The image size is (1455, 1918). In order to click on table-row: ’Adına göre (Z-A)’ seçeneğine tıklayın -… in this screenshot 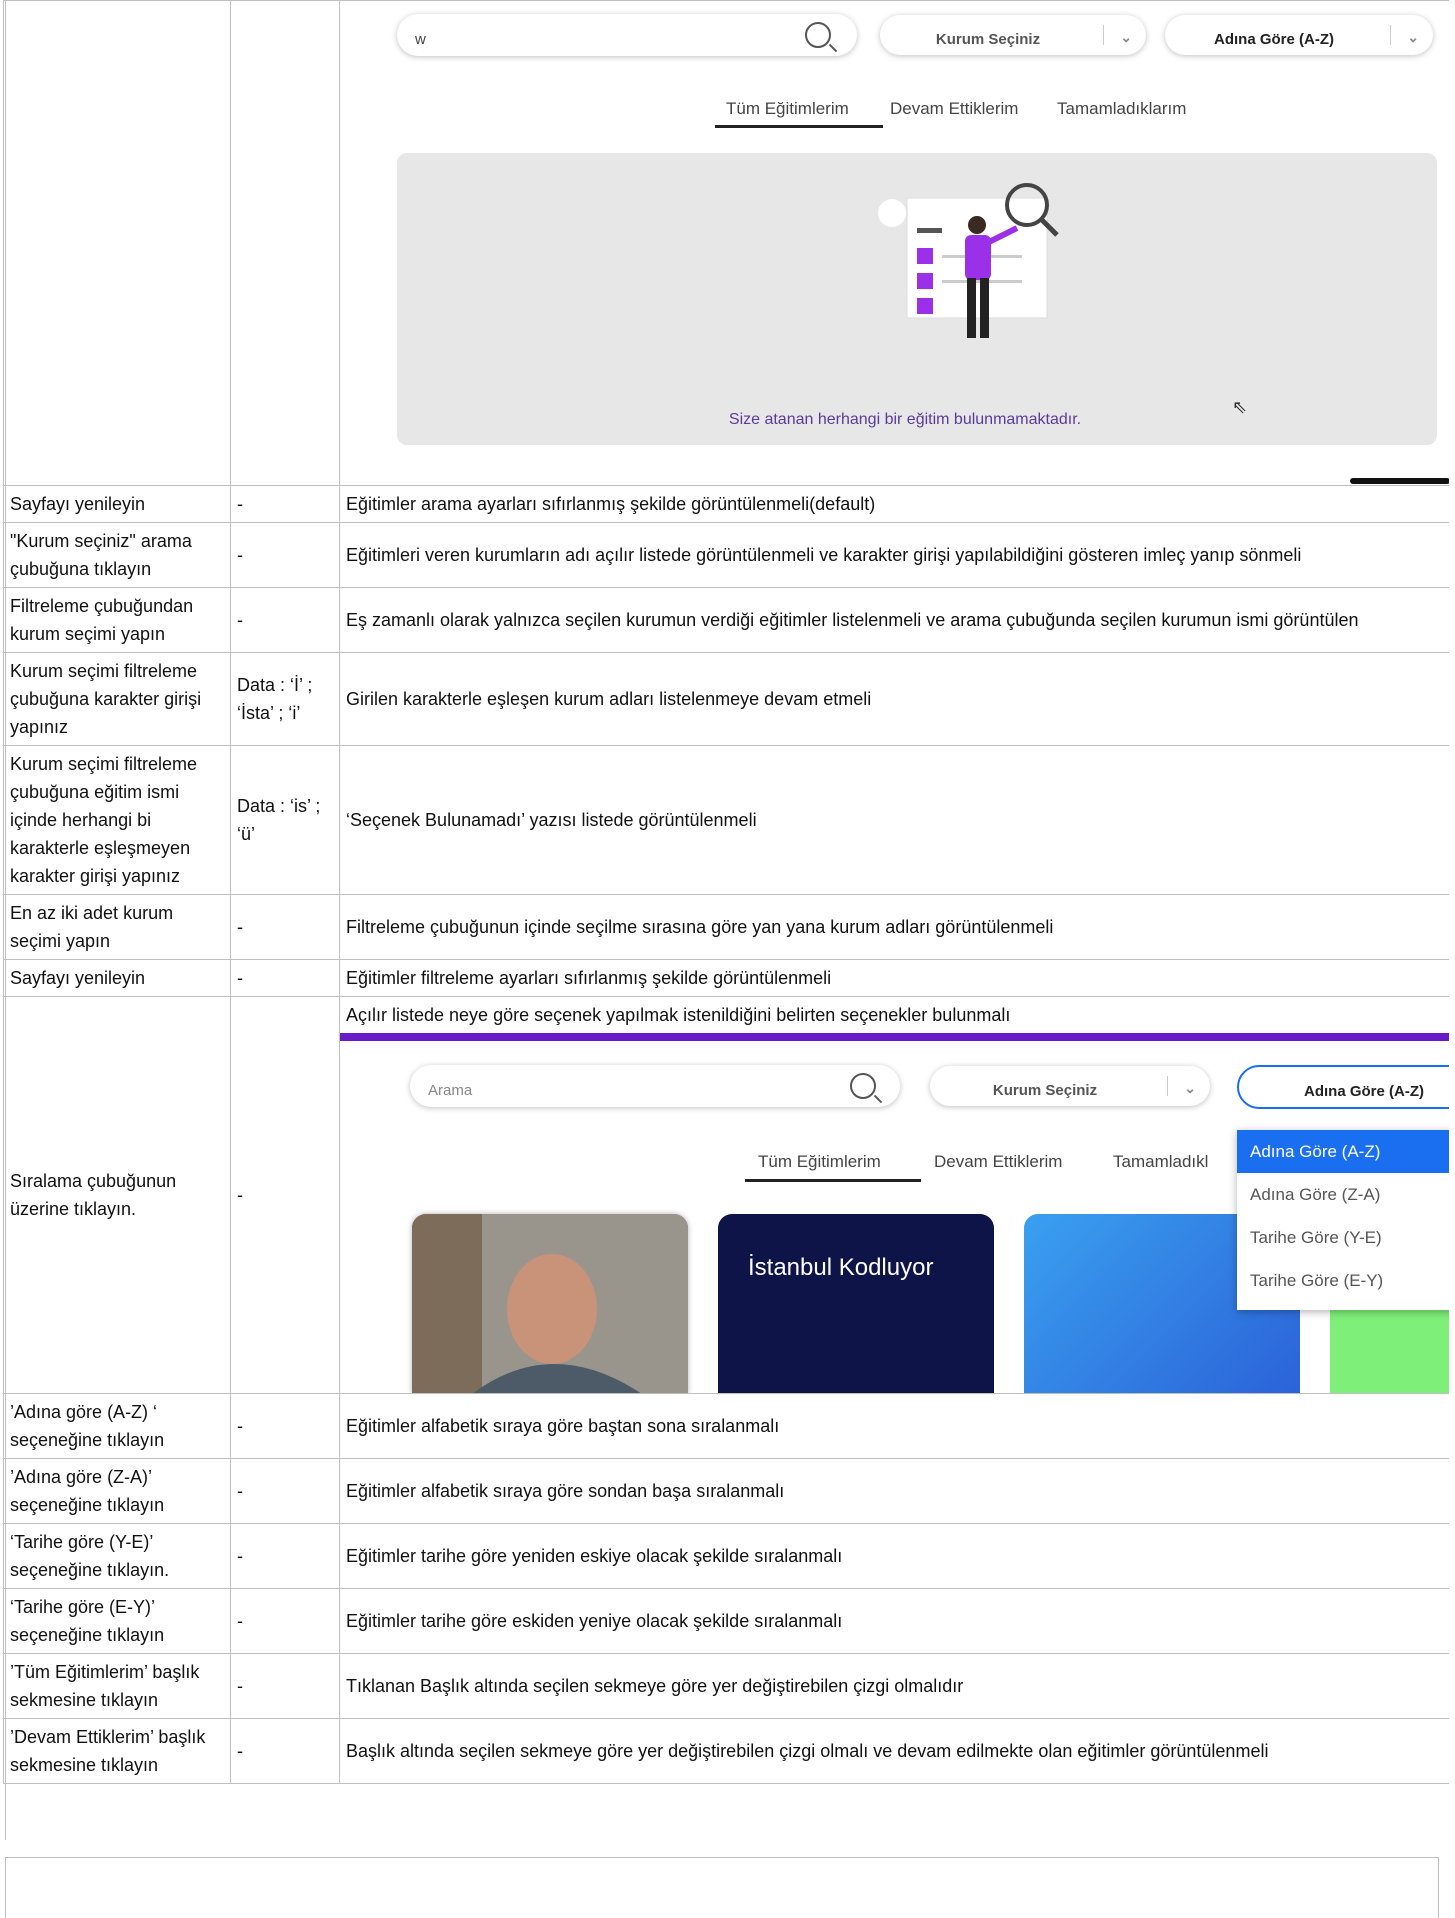, I will do `click(729, 1491)`.